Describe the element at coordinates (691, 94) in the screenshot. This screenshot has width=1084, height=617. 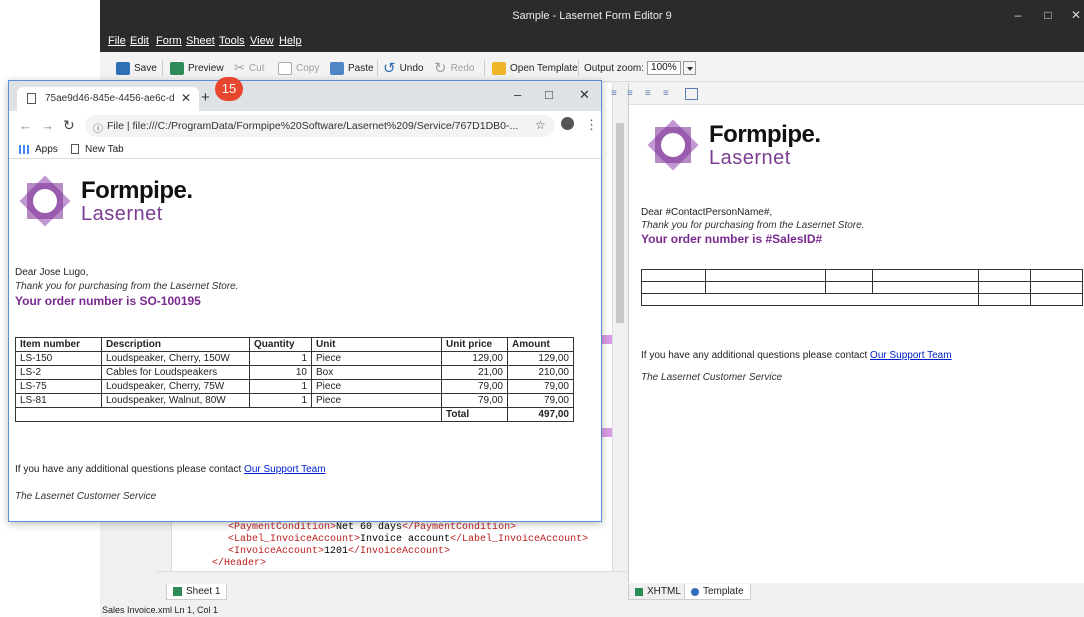
I see `table-icon` at that location.